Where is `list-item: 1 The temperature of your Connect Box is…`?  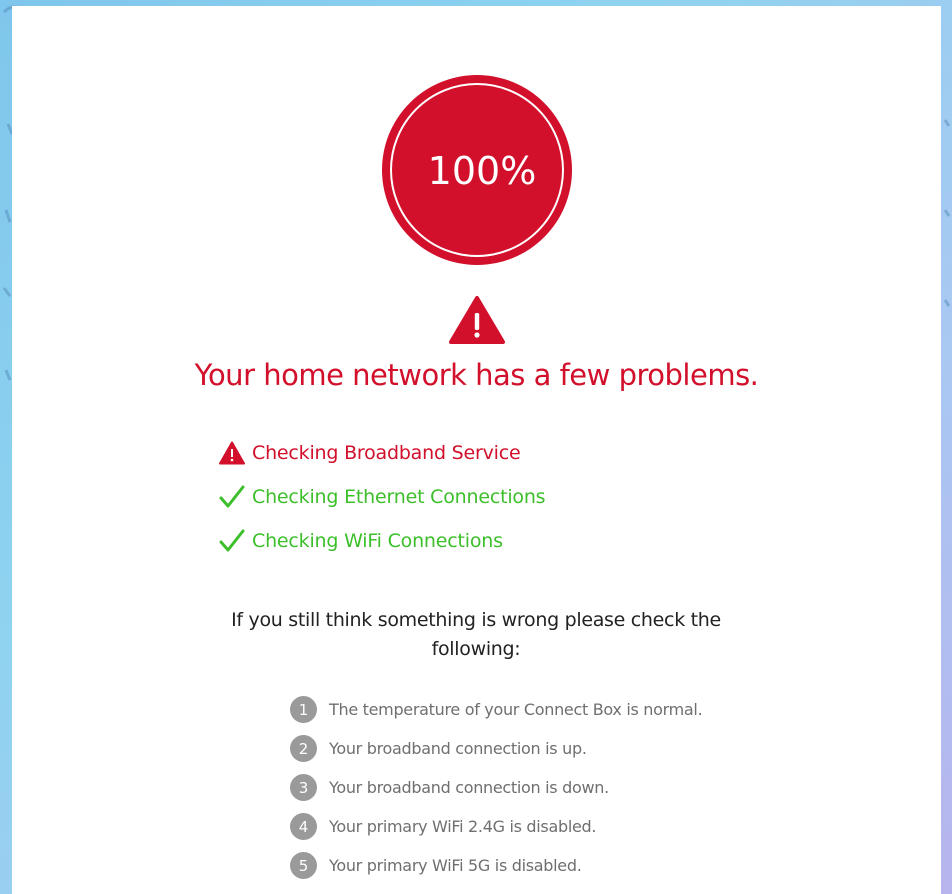 list-item: 1 The temperature of your Connect Box is… is located at coordinates (550, 709).